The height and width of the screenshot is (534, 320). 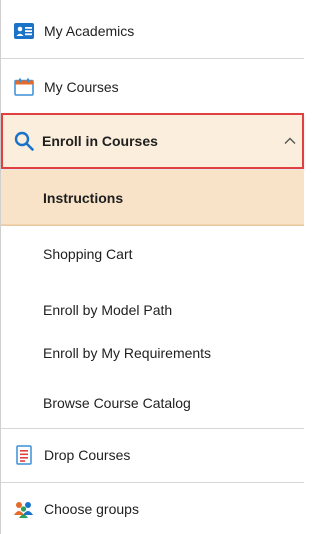 I want to click on nav-item-label: Choose groups, so click(x=91, y=508).